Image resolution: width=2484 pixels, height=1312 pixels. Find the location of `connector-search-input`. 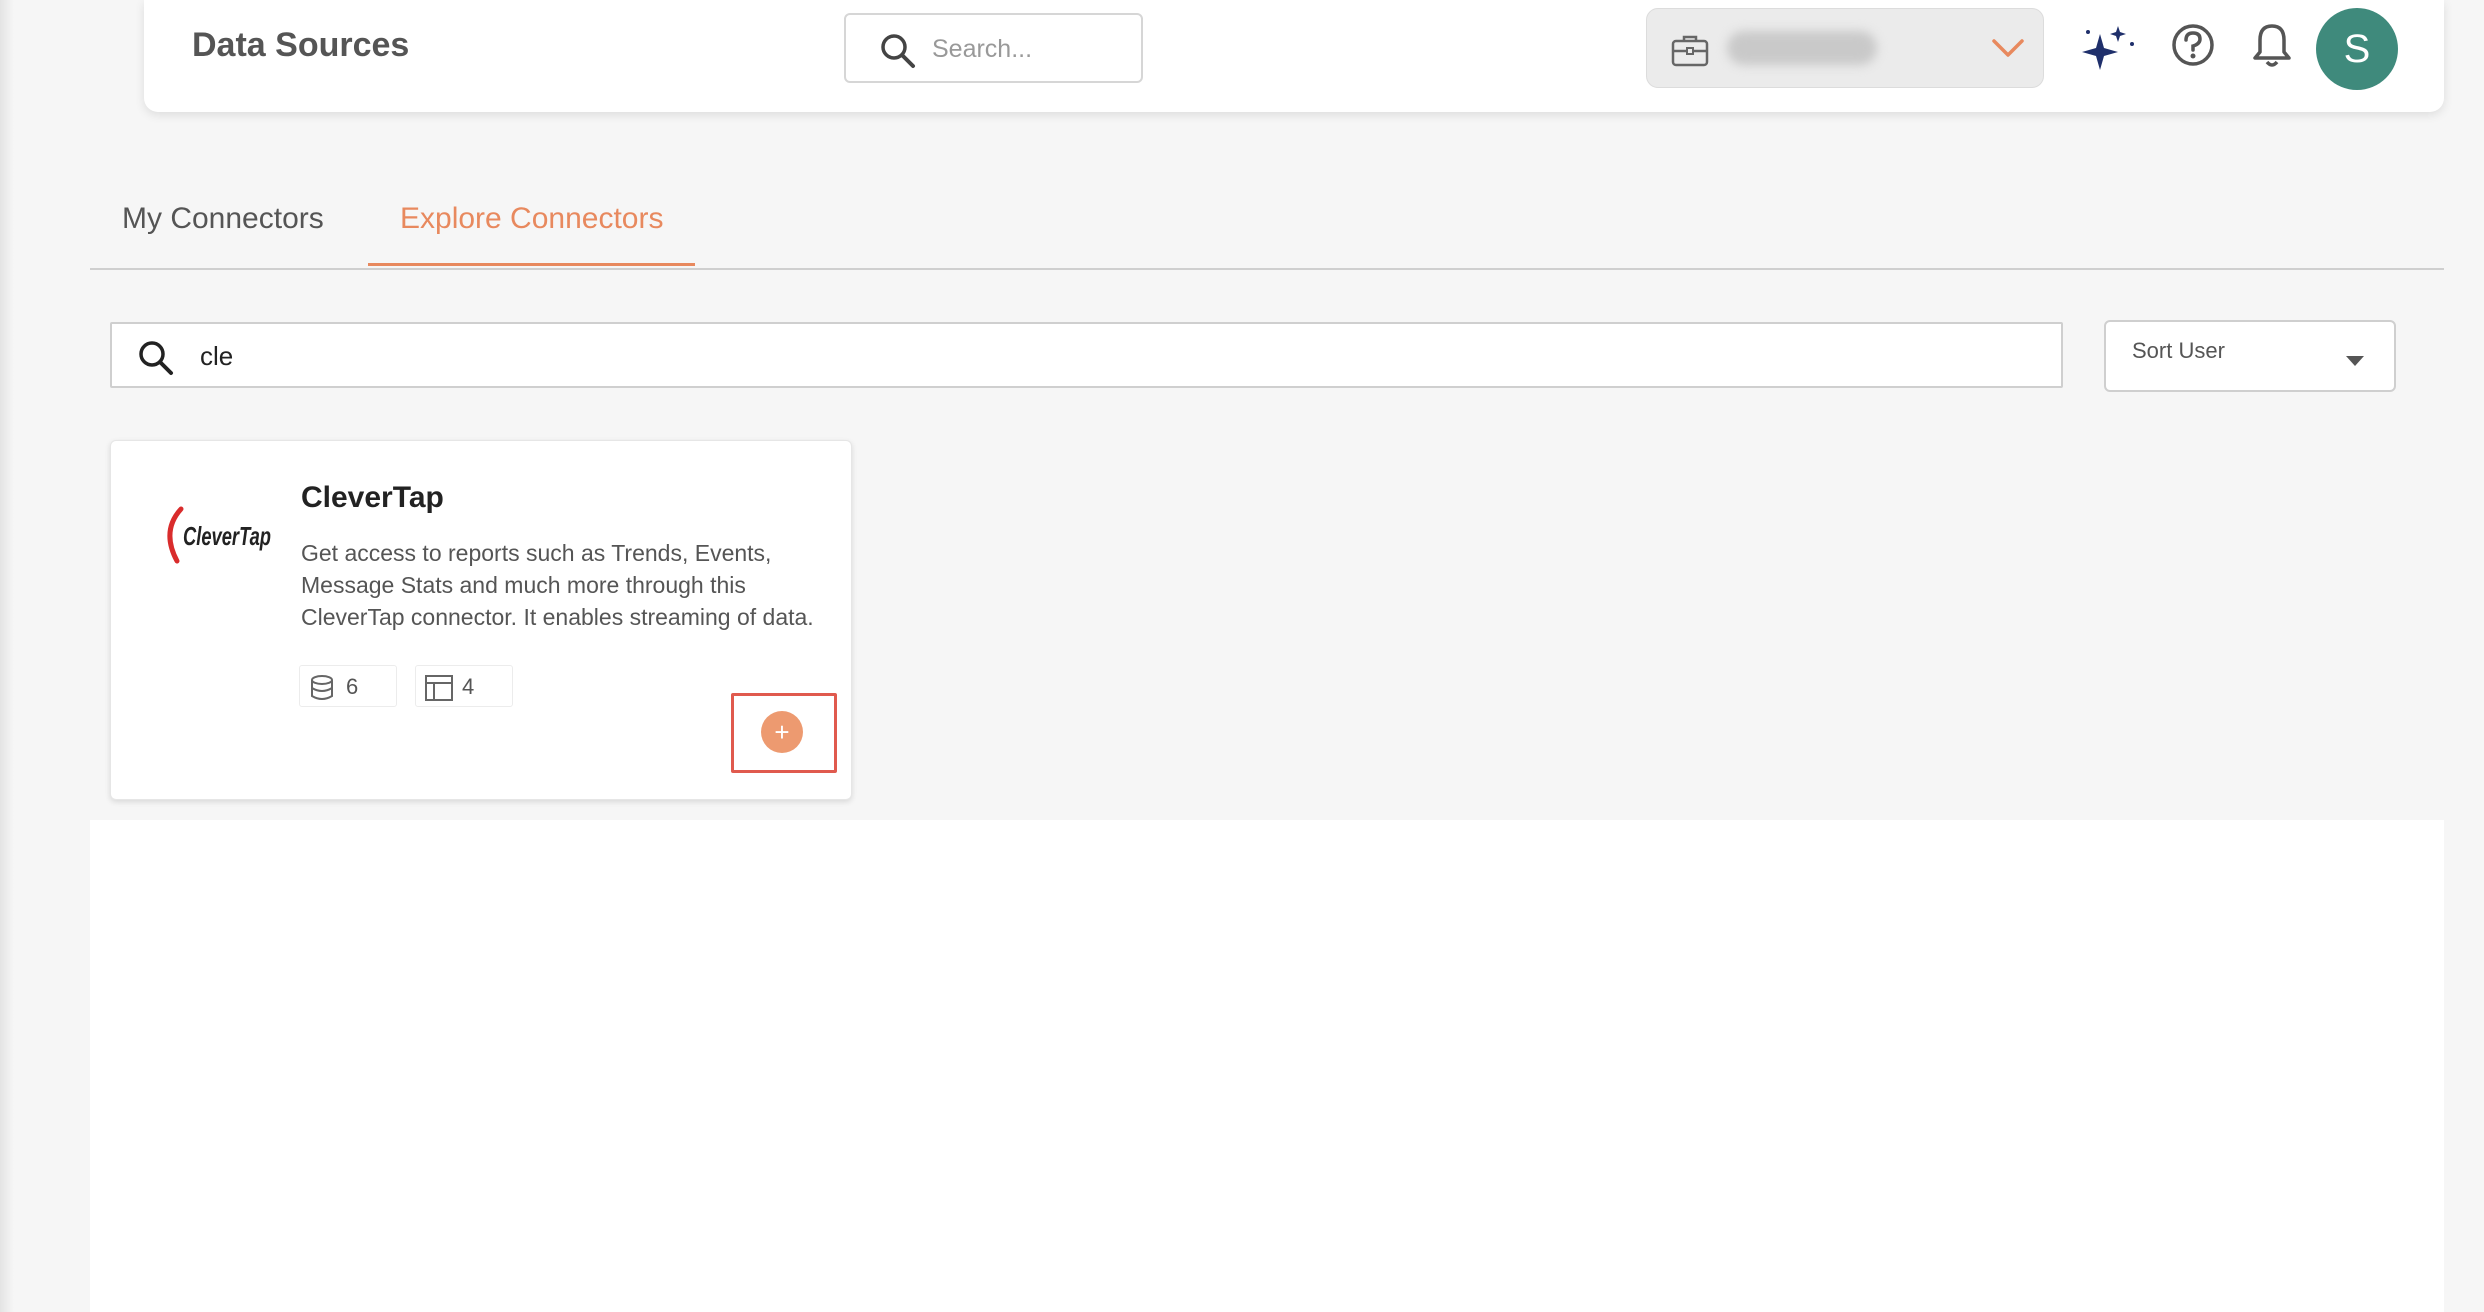

connector-search-input is located at coordinates (1050, 356).